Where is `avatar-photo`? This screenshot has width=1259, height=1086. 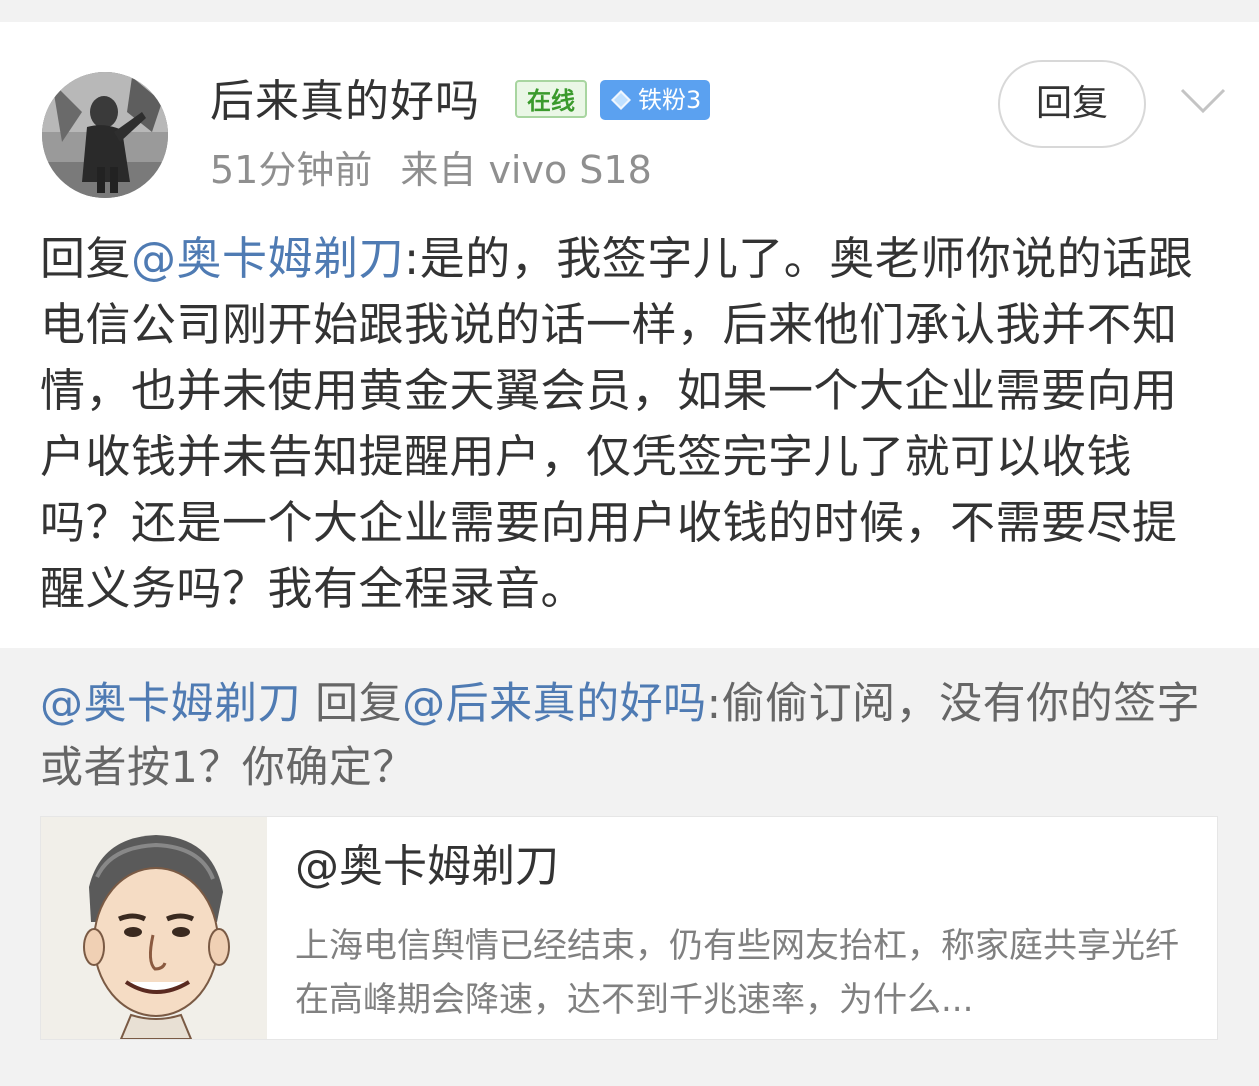 avatar-photo is located at coordinates (105, 135).